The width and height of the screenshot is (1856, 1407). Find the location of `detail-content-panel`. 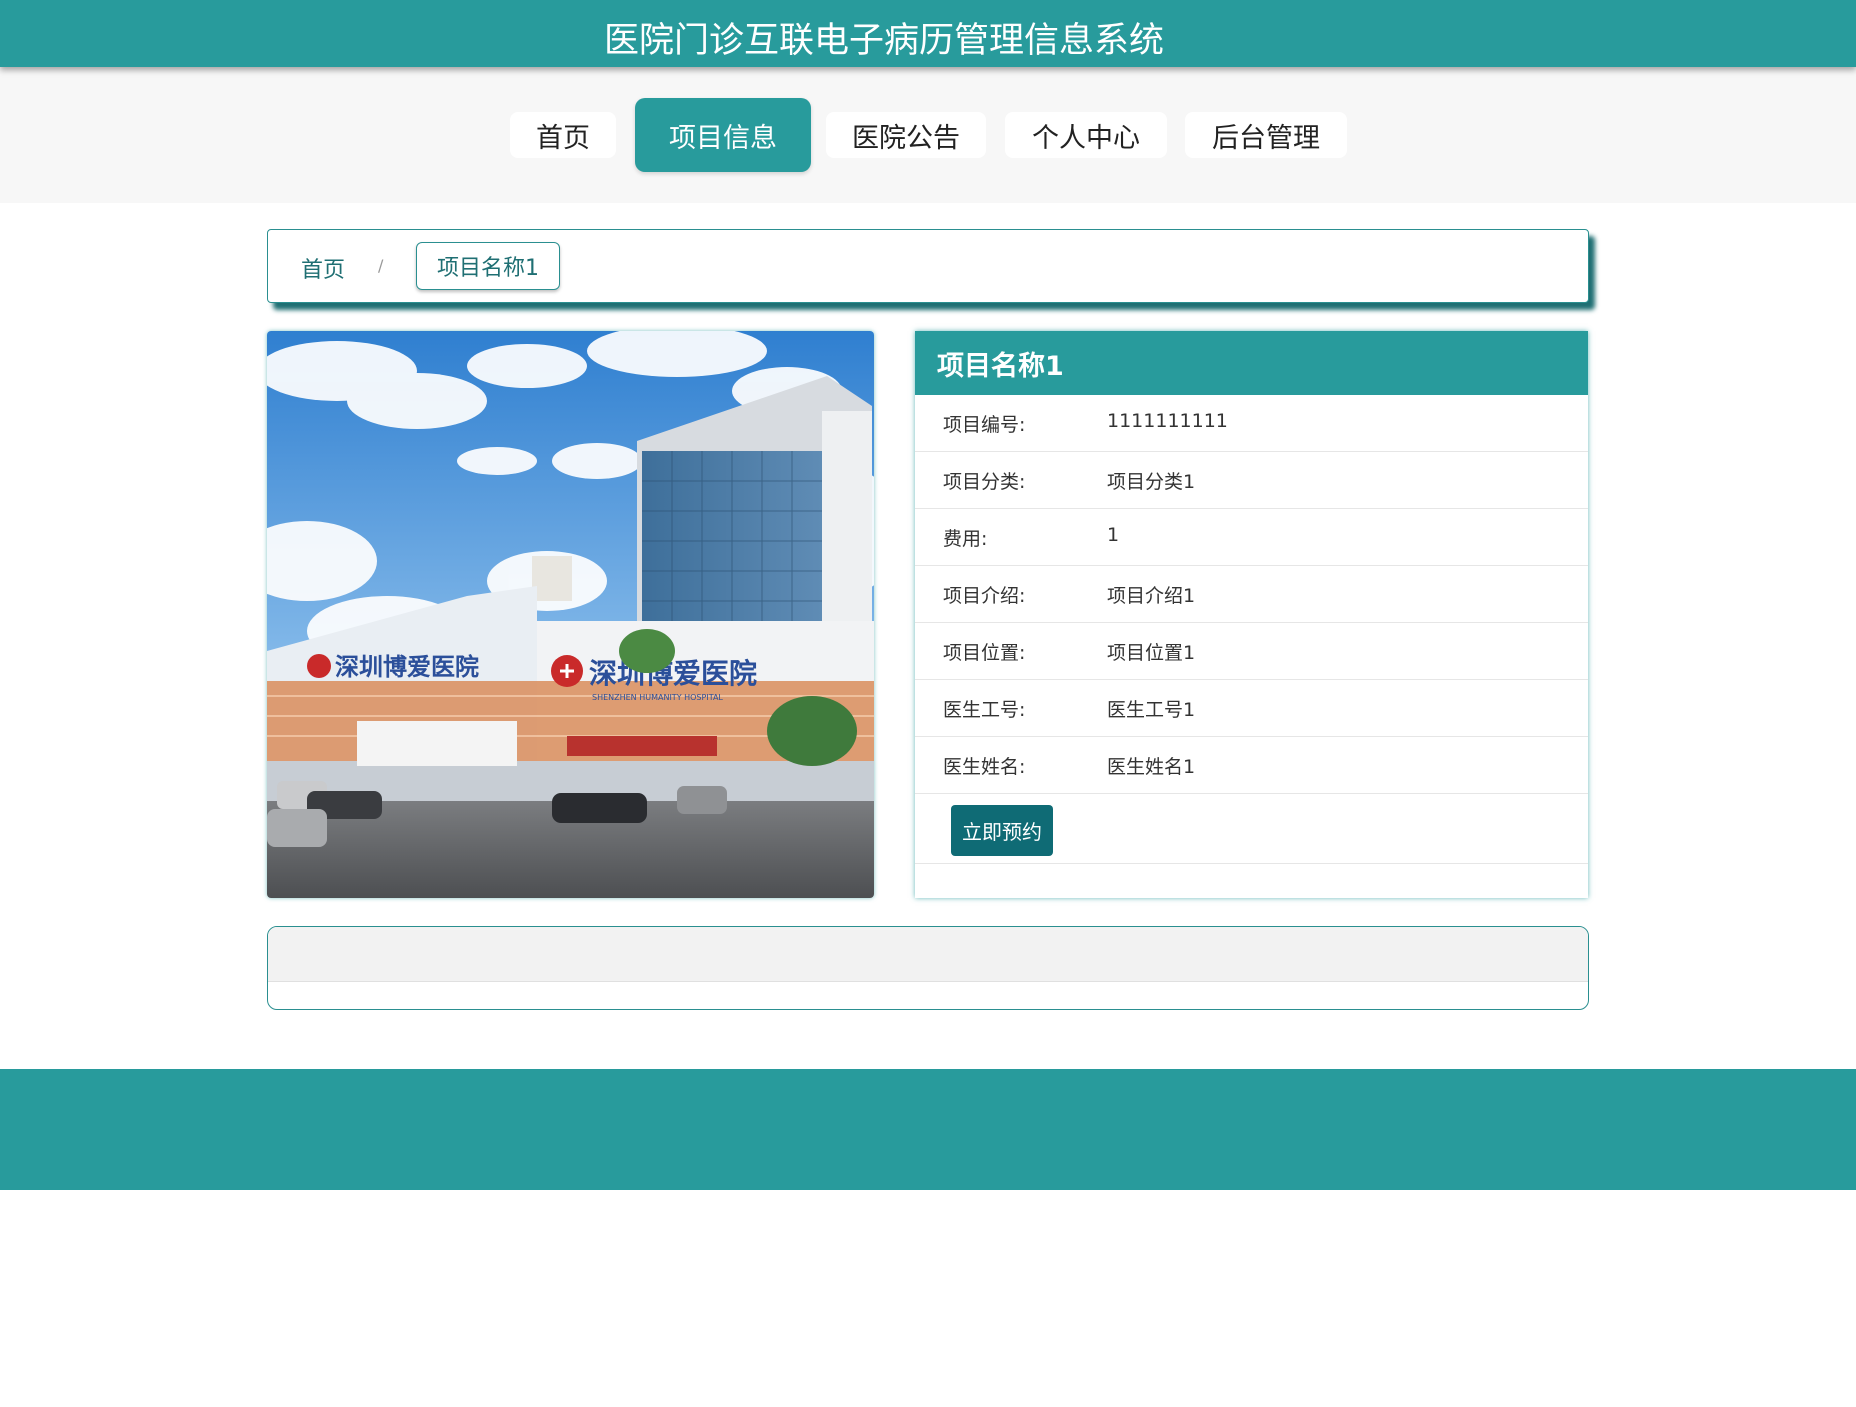

detail-content-panel is located at coordinates (928, 968).